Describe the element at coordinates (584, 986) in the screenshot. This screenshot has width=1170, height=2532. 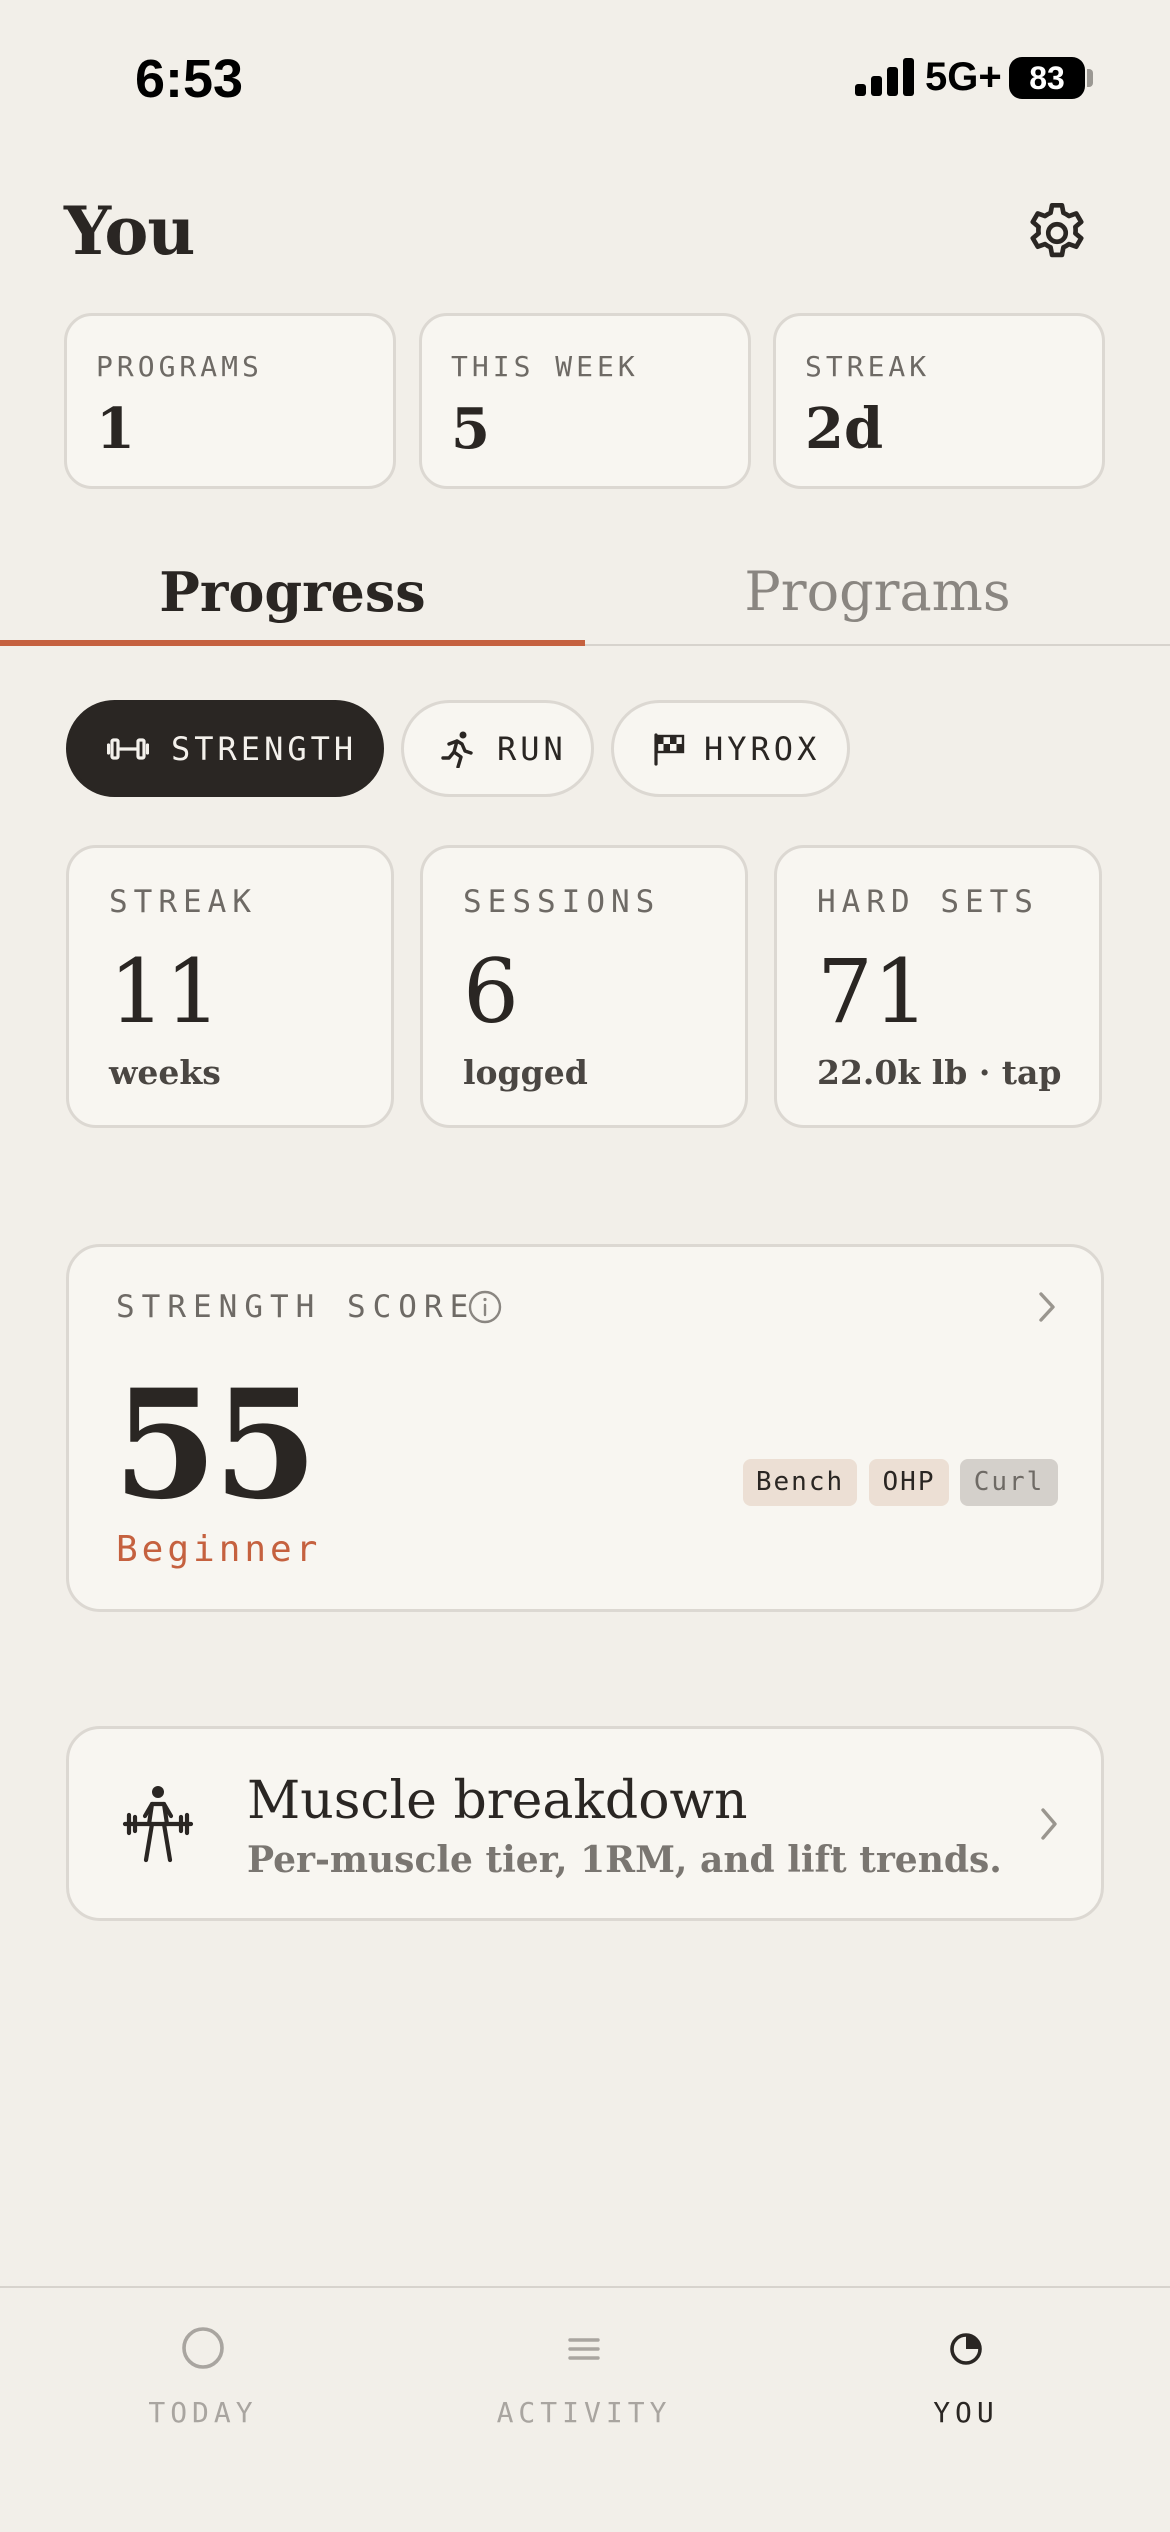
I see `metric-card-sessions: SESSIONS 6 logged` at that location.